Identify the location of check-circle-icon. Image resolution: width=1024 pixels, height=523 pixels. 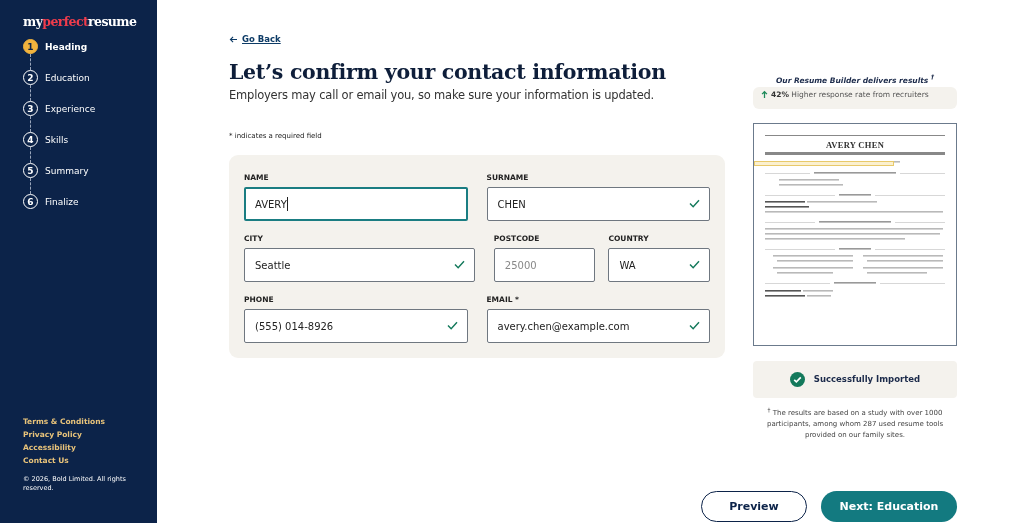
(797, 379).